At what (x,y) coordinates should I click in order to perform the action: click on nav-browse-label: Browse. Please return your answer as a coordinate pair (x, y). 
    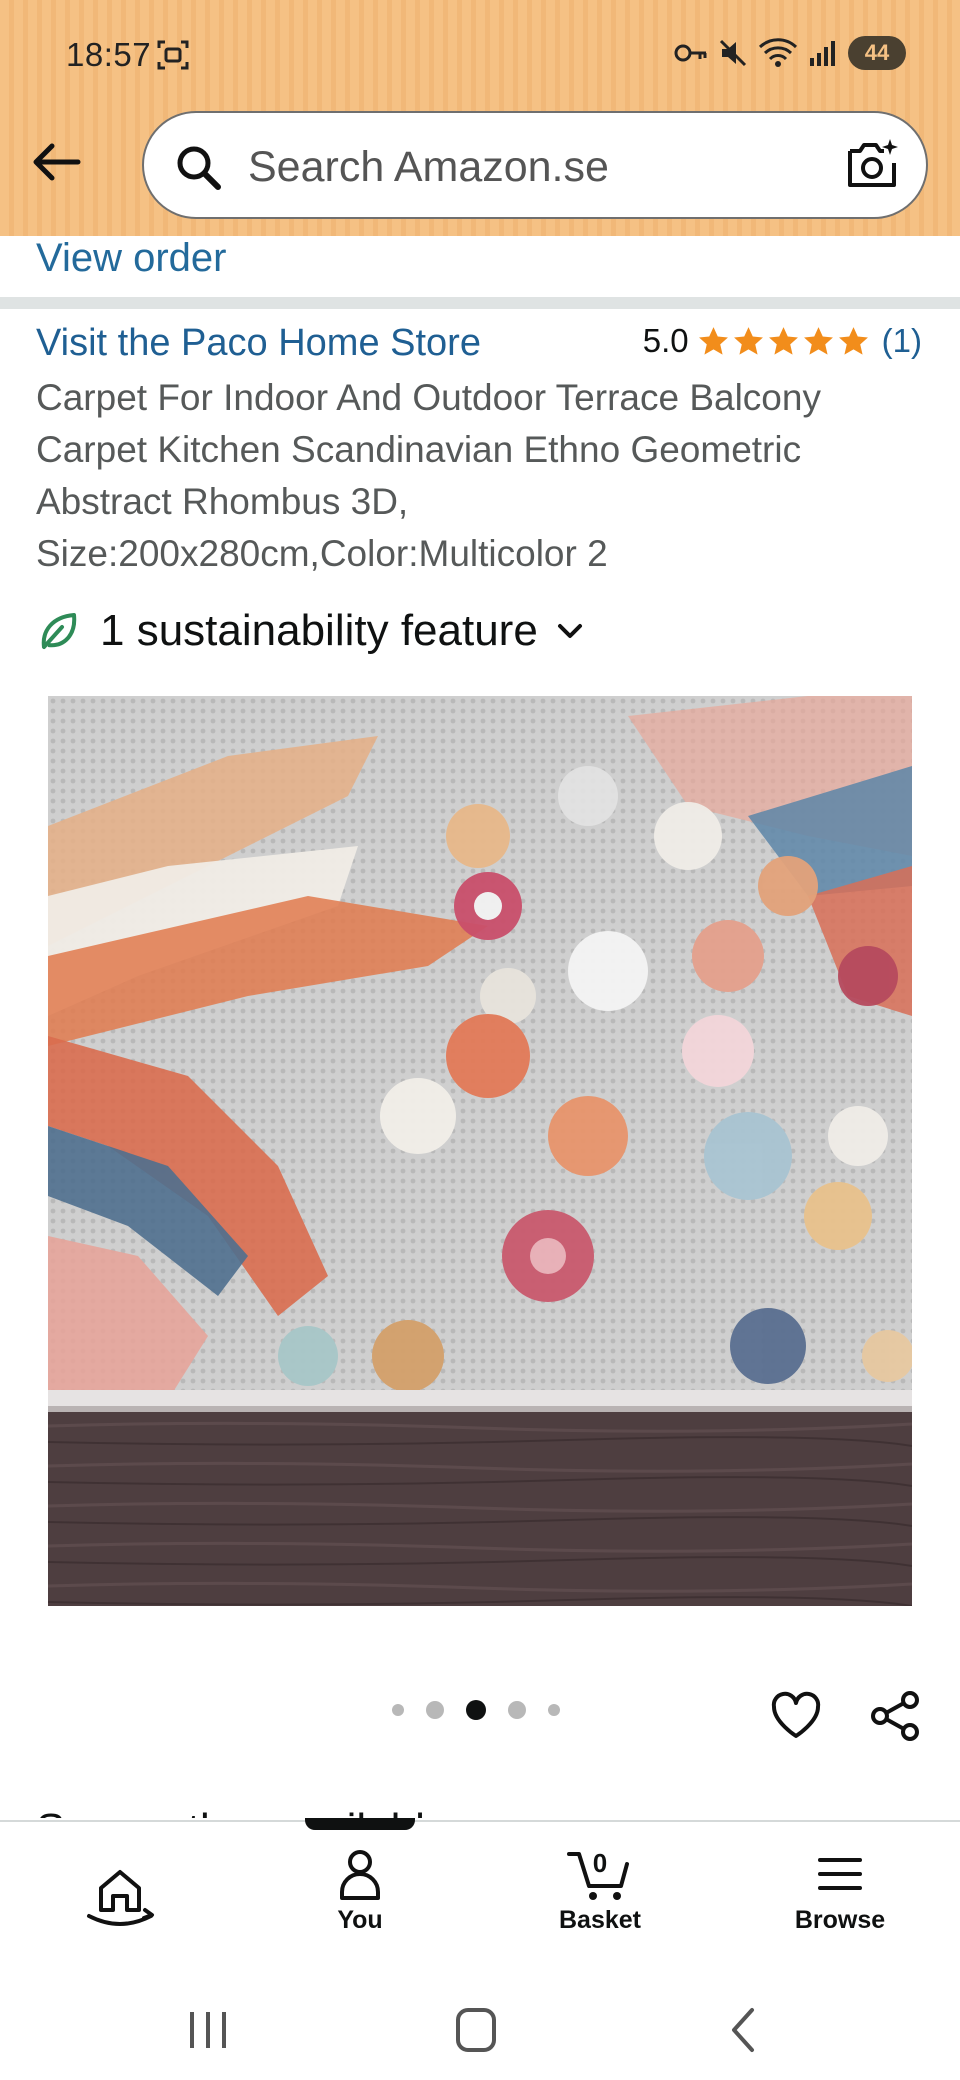
    Looking at the image, I should click on (840, 1920).